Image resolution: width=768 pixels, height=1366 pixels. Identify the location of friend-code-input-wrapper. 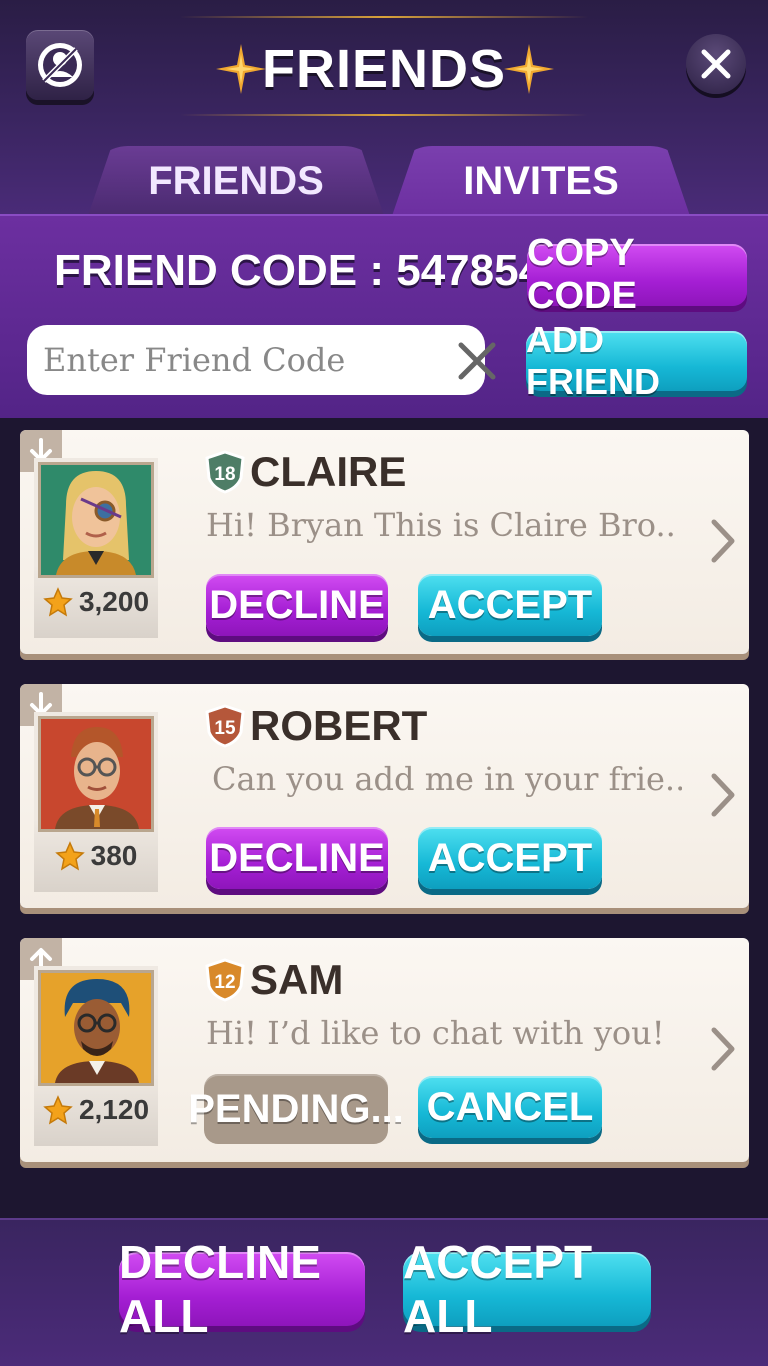
(261, 360).